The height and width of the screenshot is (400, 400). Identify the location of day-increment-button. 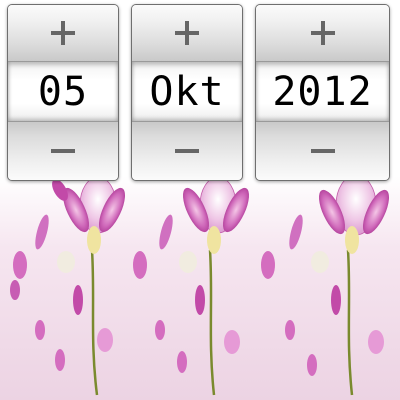
(63, 33).